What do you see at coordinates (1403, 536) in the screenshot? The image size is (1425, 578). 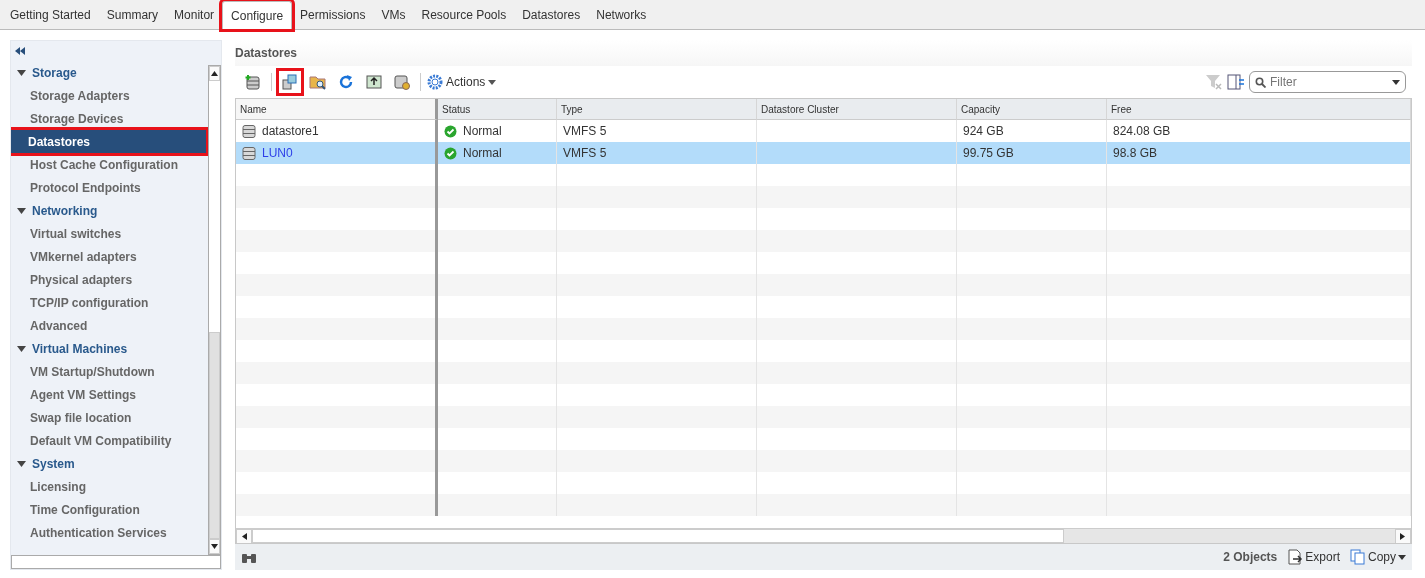 I see `scroll-right-icon` at bounding box center [1403, 536].